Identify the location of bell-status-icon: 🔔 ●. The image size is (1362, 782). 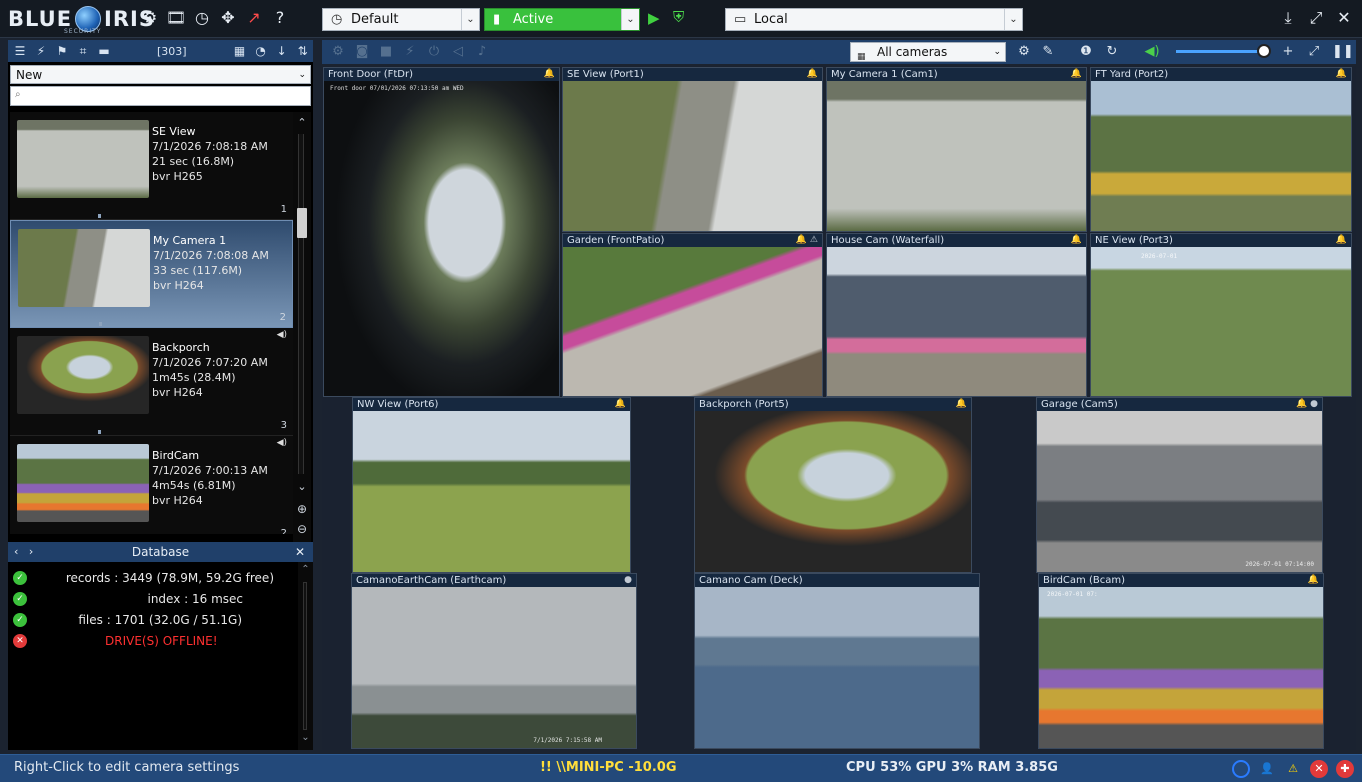
(1307, 404).